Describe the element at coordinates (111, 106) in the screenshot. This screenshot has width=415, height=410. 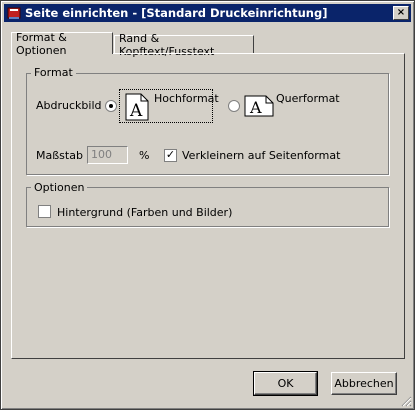
I see `portrait-radio` at that location.